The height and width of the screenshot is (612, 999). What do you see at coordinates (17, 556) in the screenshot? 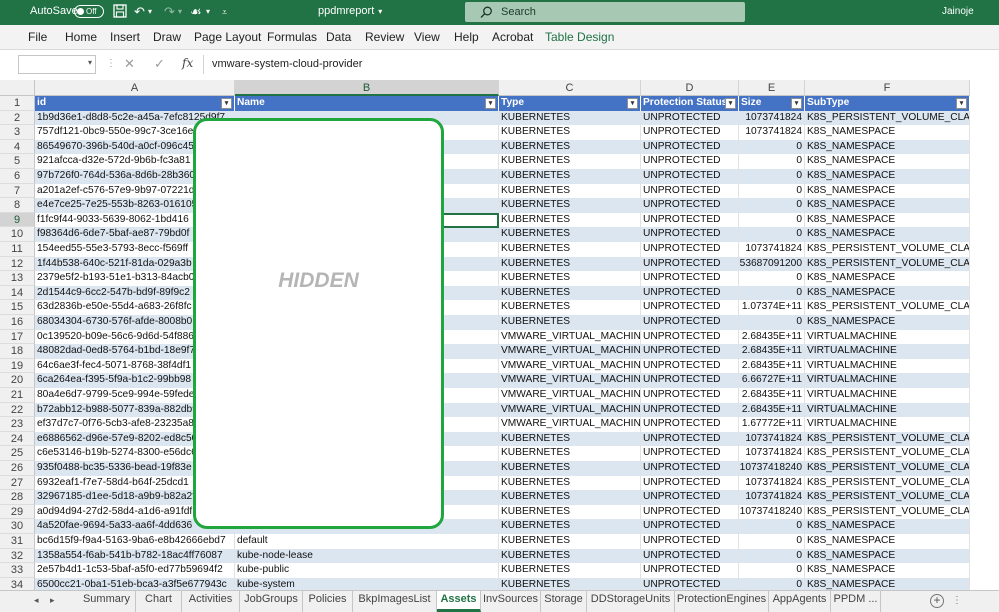
I see `row-number: 32` at bounding box center [17, 556].